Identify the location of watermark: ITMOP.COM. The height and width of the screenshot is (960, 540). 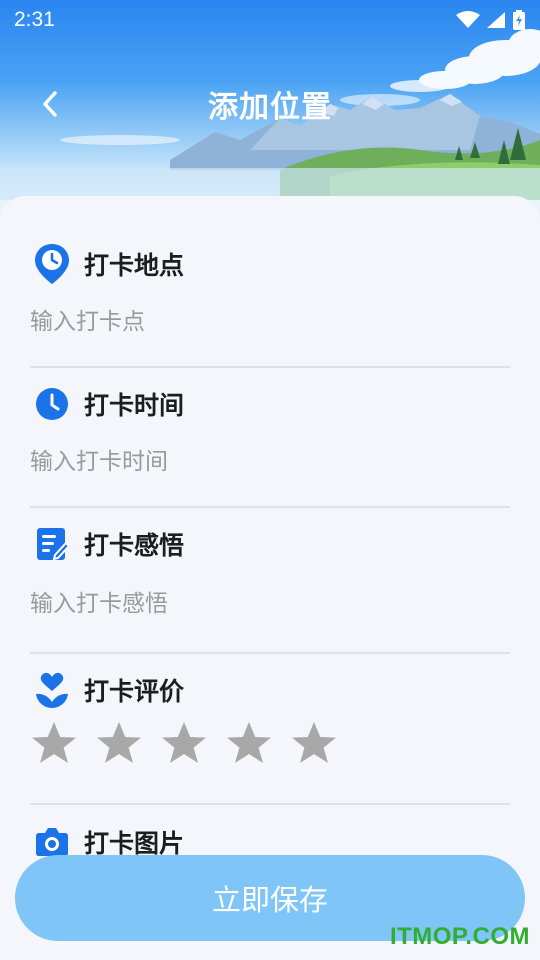
(459, 936).